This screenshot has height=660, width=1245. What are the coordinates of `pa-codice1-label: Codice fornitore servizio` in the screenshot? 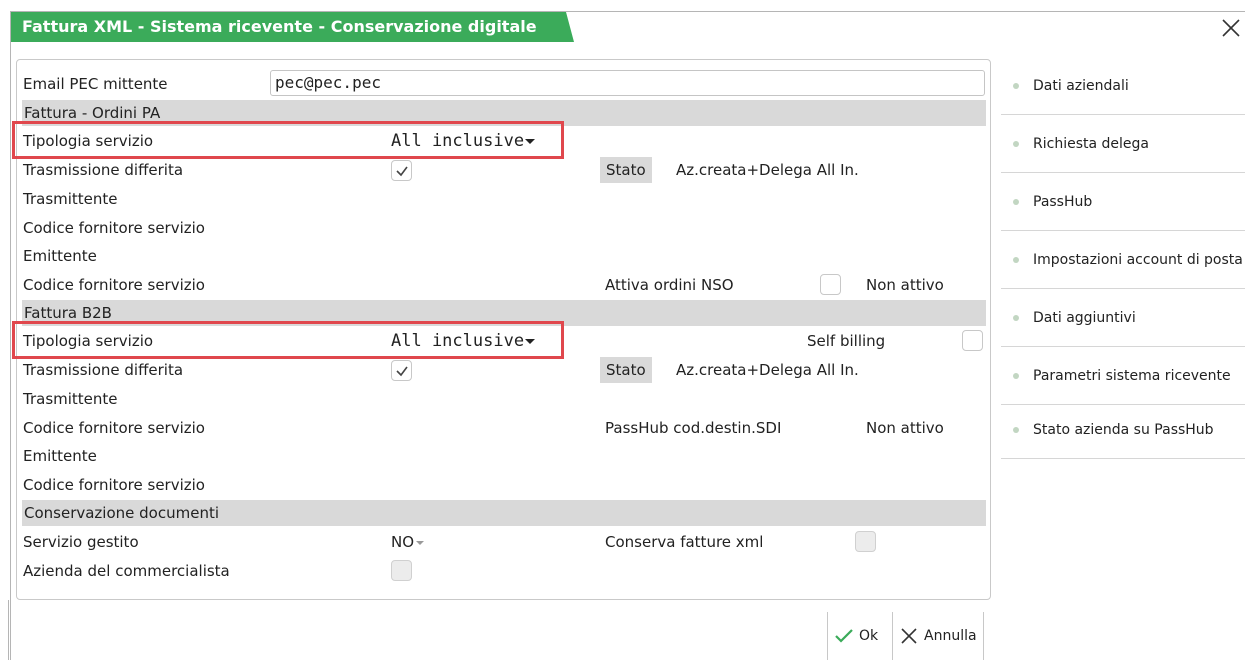 It's located at (114, 228).